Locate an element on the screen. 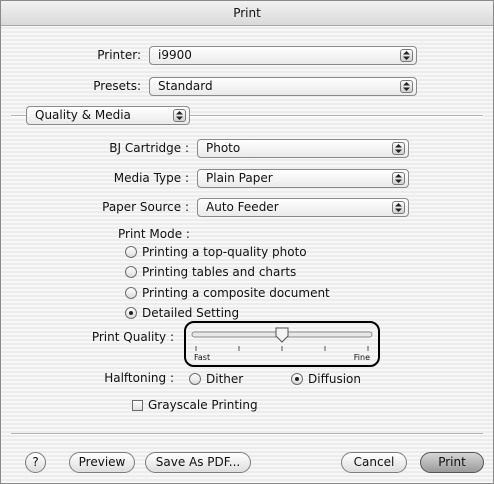 Image resolution: width=494 pixels, height=484 pixels. print-quality-slider is located at coordinates (282, 341).